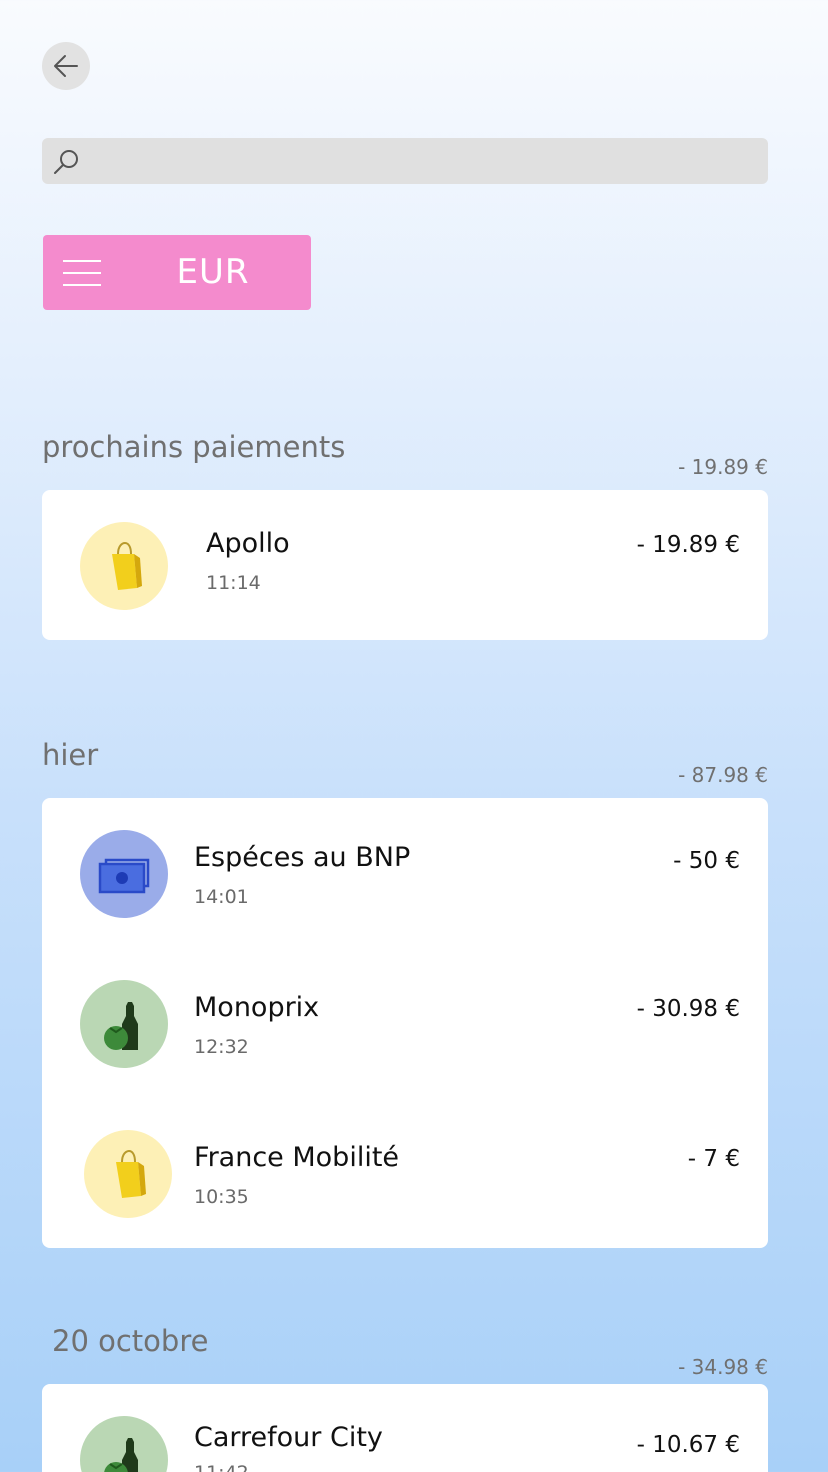  I want to click on transaction-name: France Mobilité, so click(297, 1157).